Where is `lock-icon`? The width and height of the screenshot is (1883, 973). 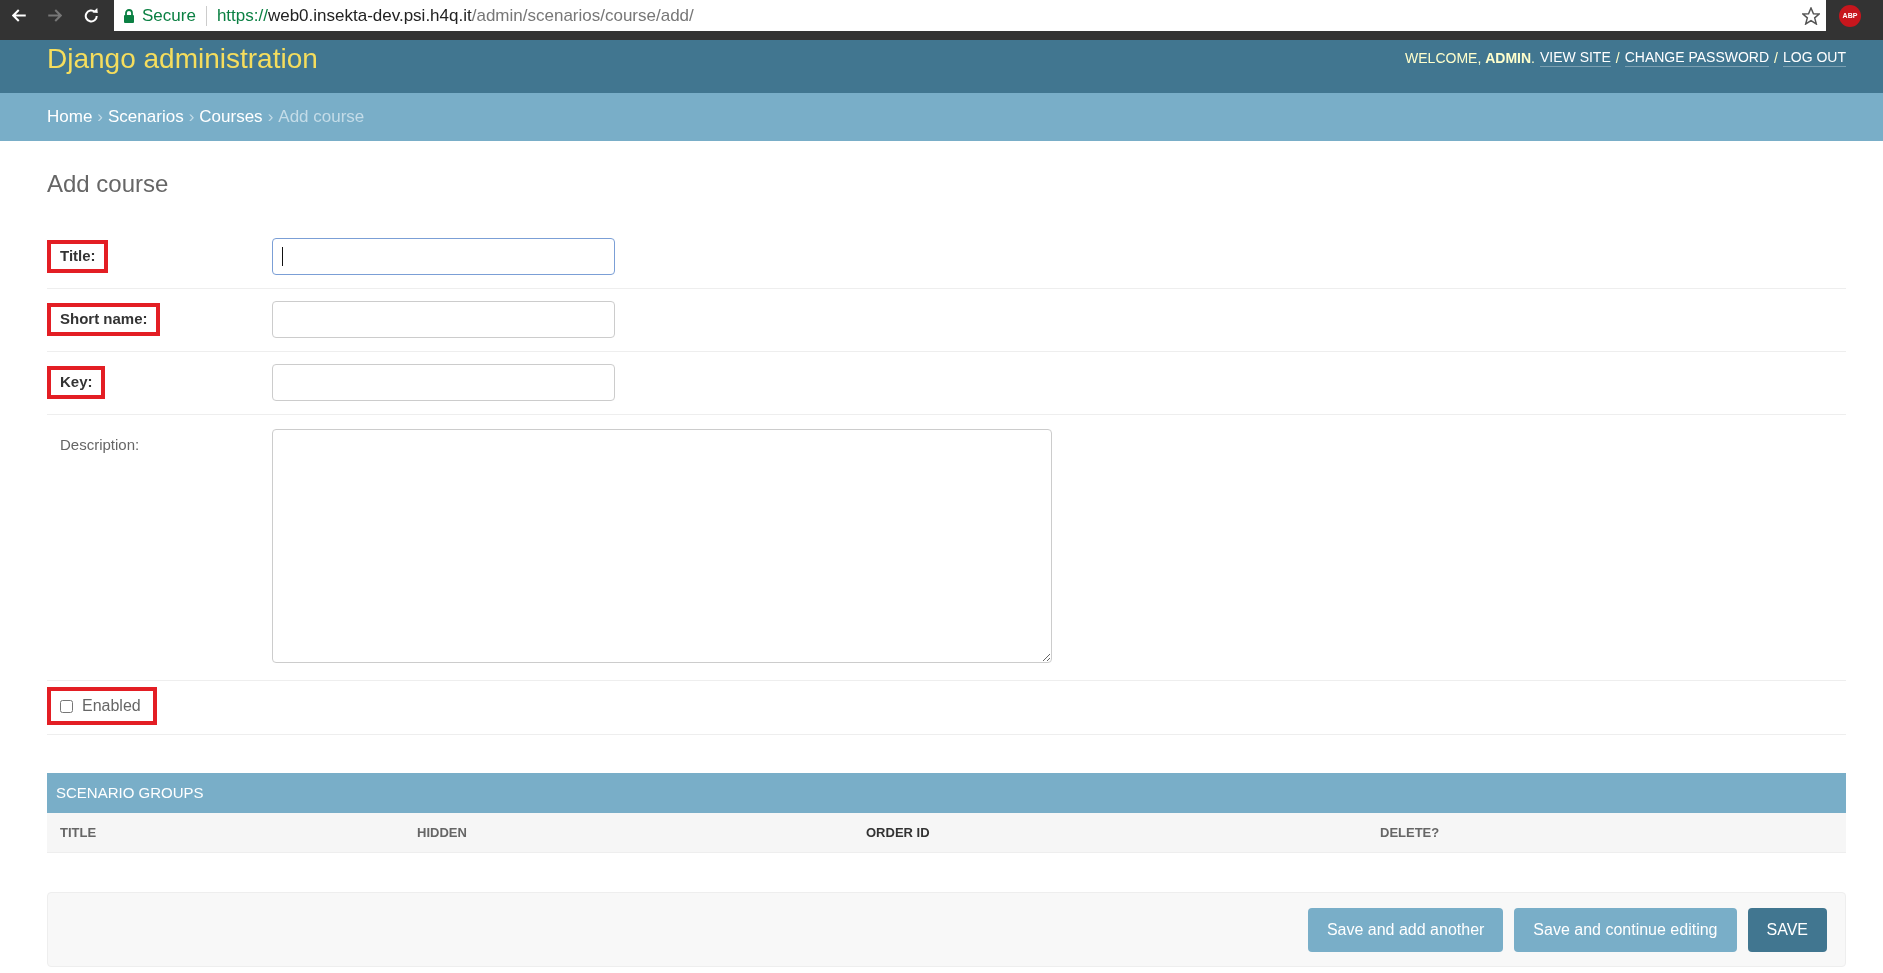
lock-icon is located at coordinates (129, 15).